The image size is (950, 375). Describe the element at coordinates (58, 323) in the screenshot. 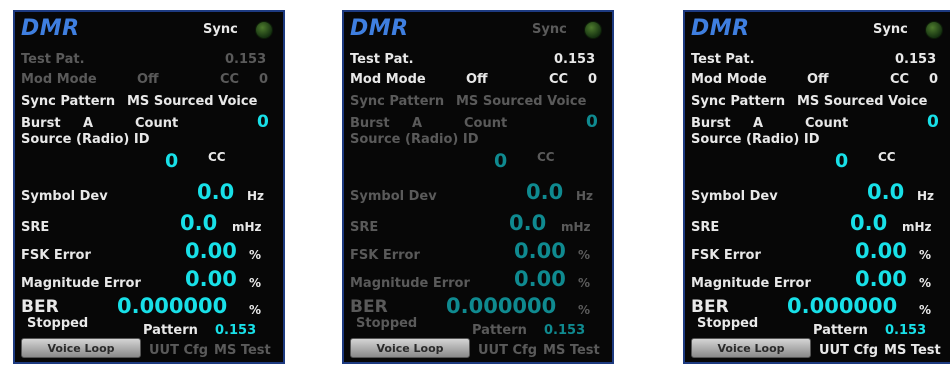

I see `stopped-status: Stopped` at that location.